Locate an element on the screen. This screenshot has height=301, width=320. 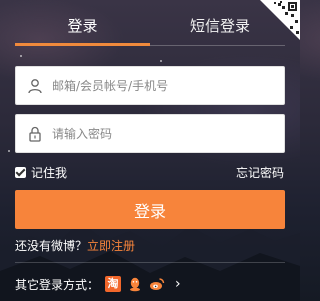
password-field is located at coordinates (150, 133).